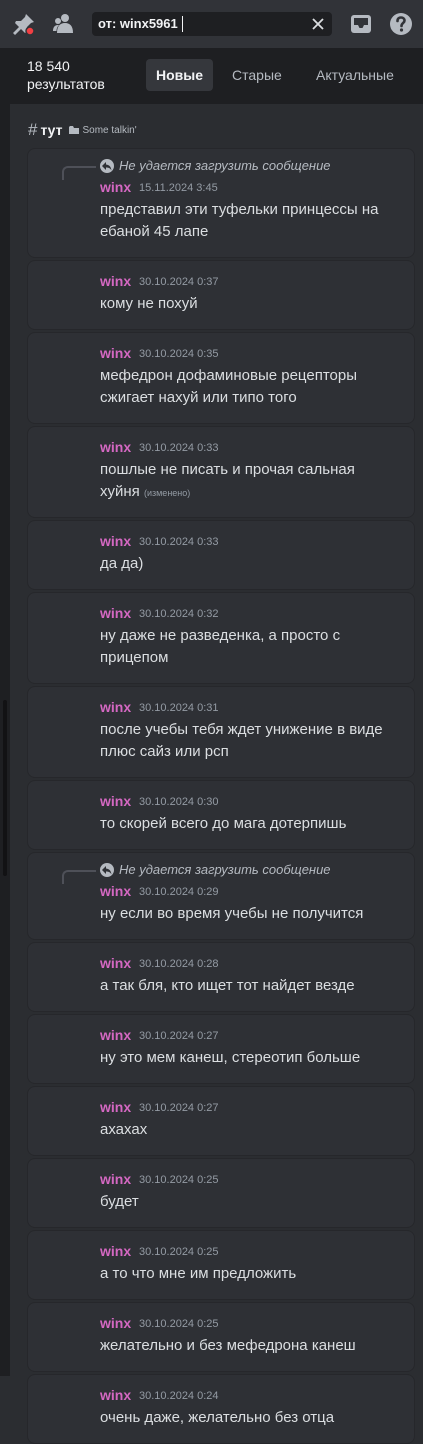 The height and width of the screenshot is (1444, 423). I want to click on message-line: а так бля, кто ищет тот найдет везде, so click(227, 985).